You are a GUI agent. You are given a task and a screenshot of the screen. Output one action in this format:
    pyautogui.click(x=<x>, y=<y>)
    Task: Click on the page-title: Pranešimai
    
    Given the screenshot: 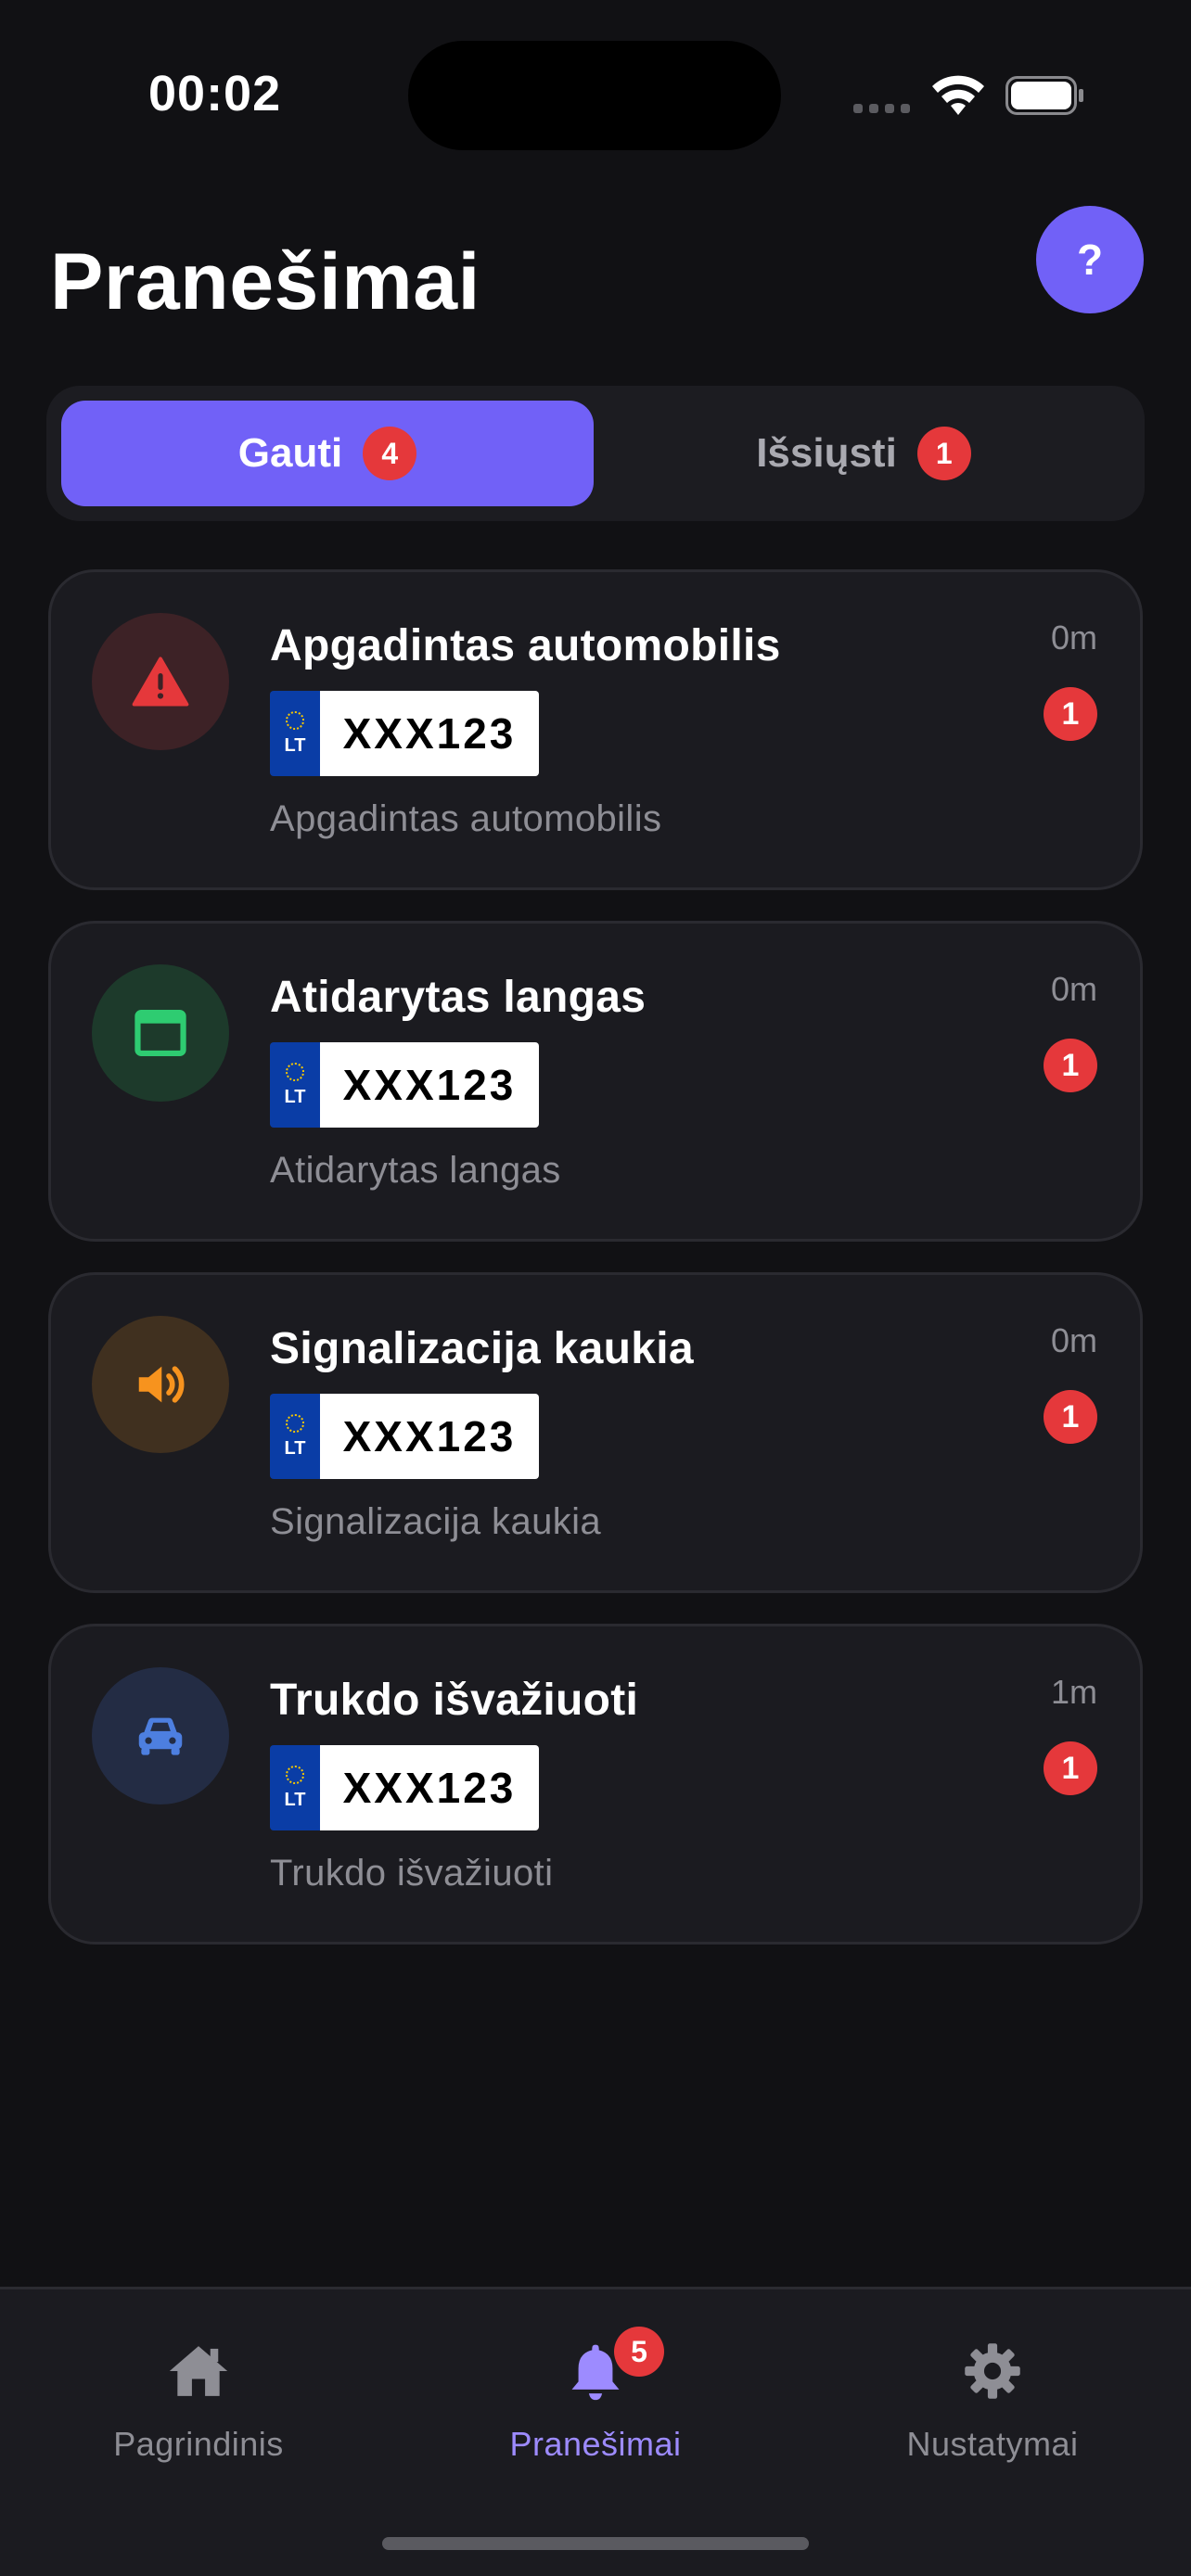 What is the action you would take?
    pyautogui.click(x=265, y=281)
    